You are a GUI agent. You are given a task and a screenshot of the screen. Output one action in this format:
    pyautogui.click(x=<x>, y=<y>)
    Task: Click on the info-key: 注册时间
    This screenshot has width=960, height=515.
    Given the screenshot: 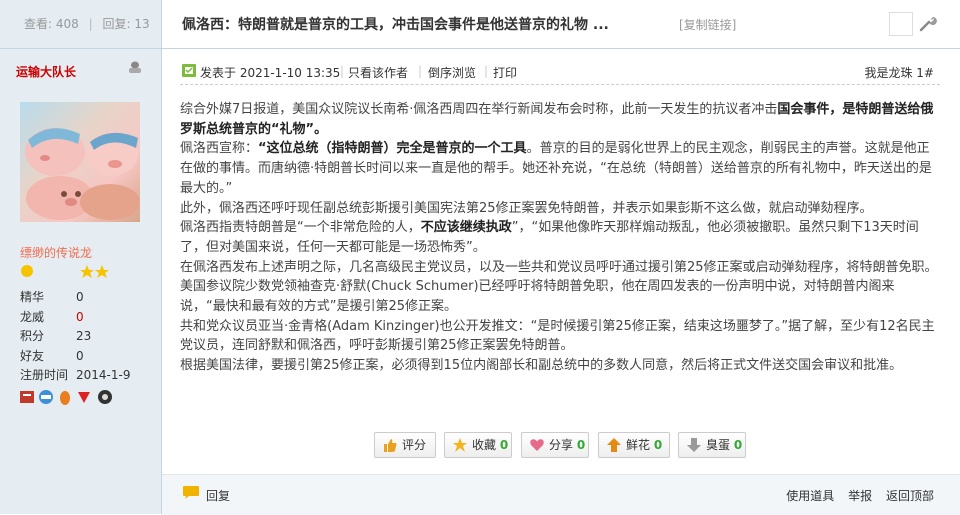 What is the action you would take?
    pyautogui.click(x=44, y=375)
    